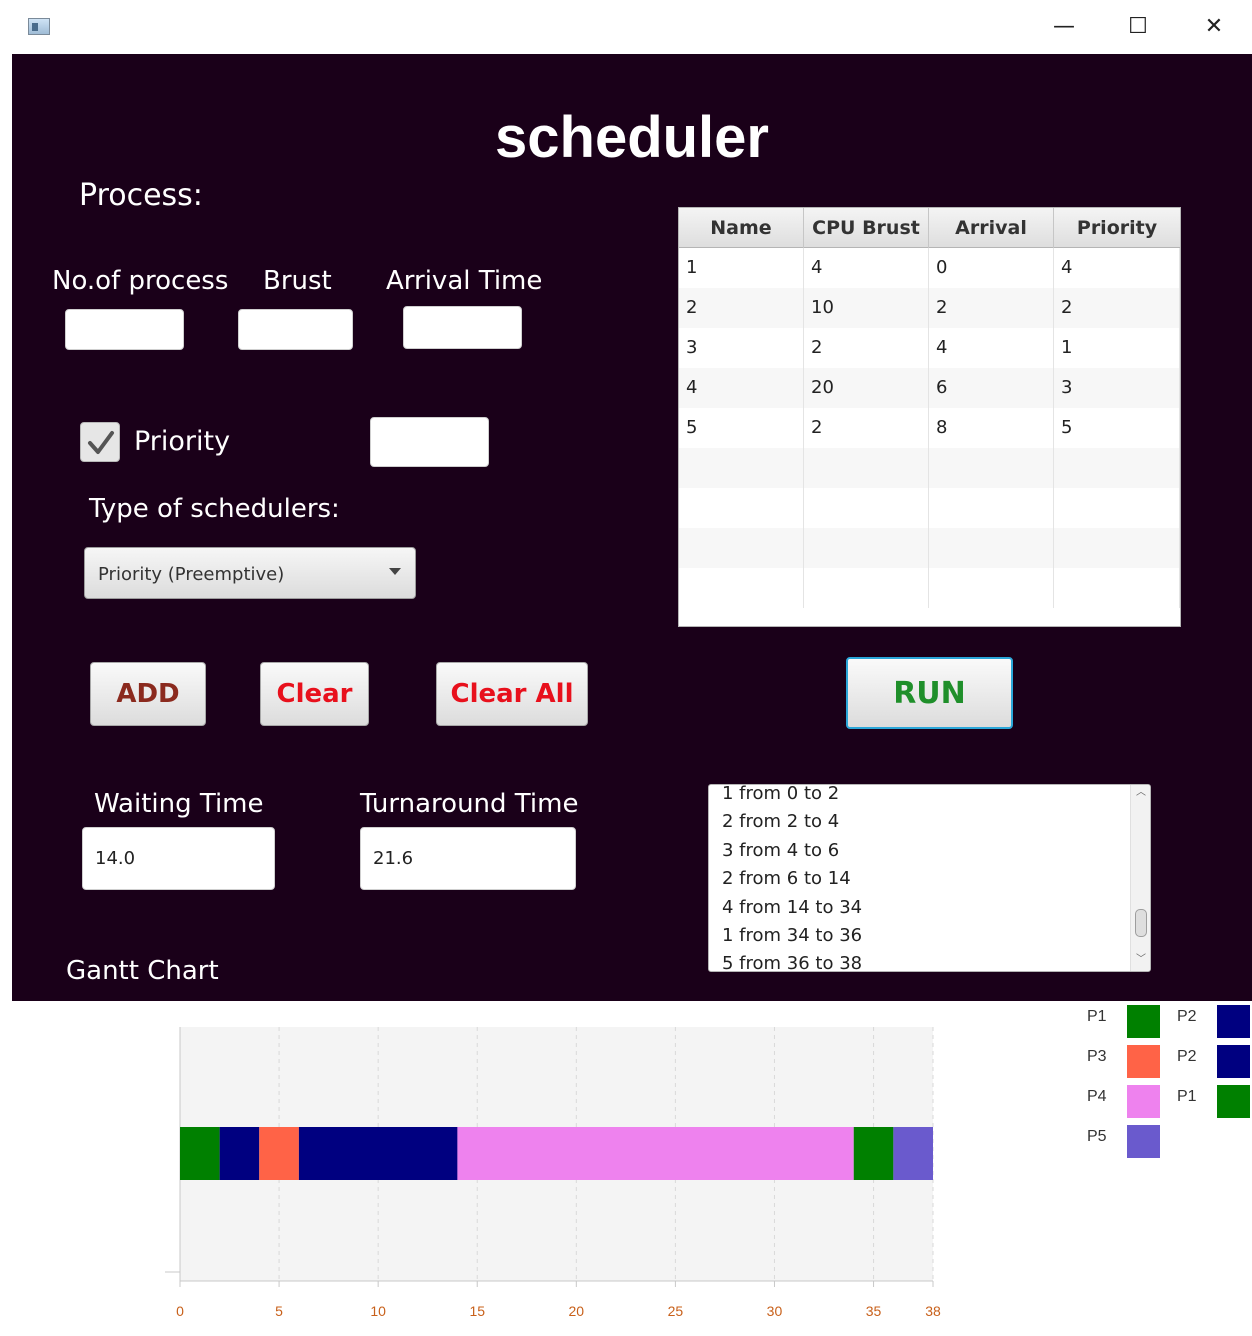  Describe the element at coordinates (140, 281) in the screenshot. I see `no-of-process-label: No.of process` at that location.